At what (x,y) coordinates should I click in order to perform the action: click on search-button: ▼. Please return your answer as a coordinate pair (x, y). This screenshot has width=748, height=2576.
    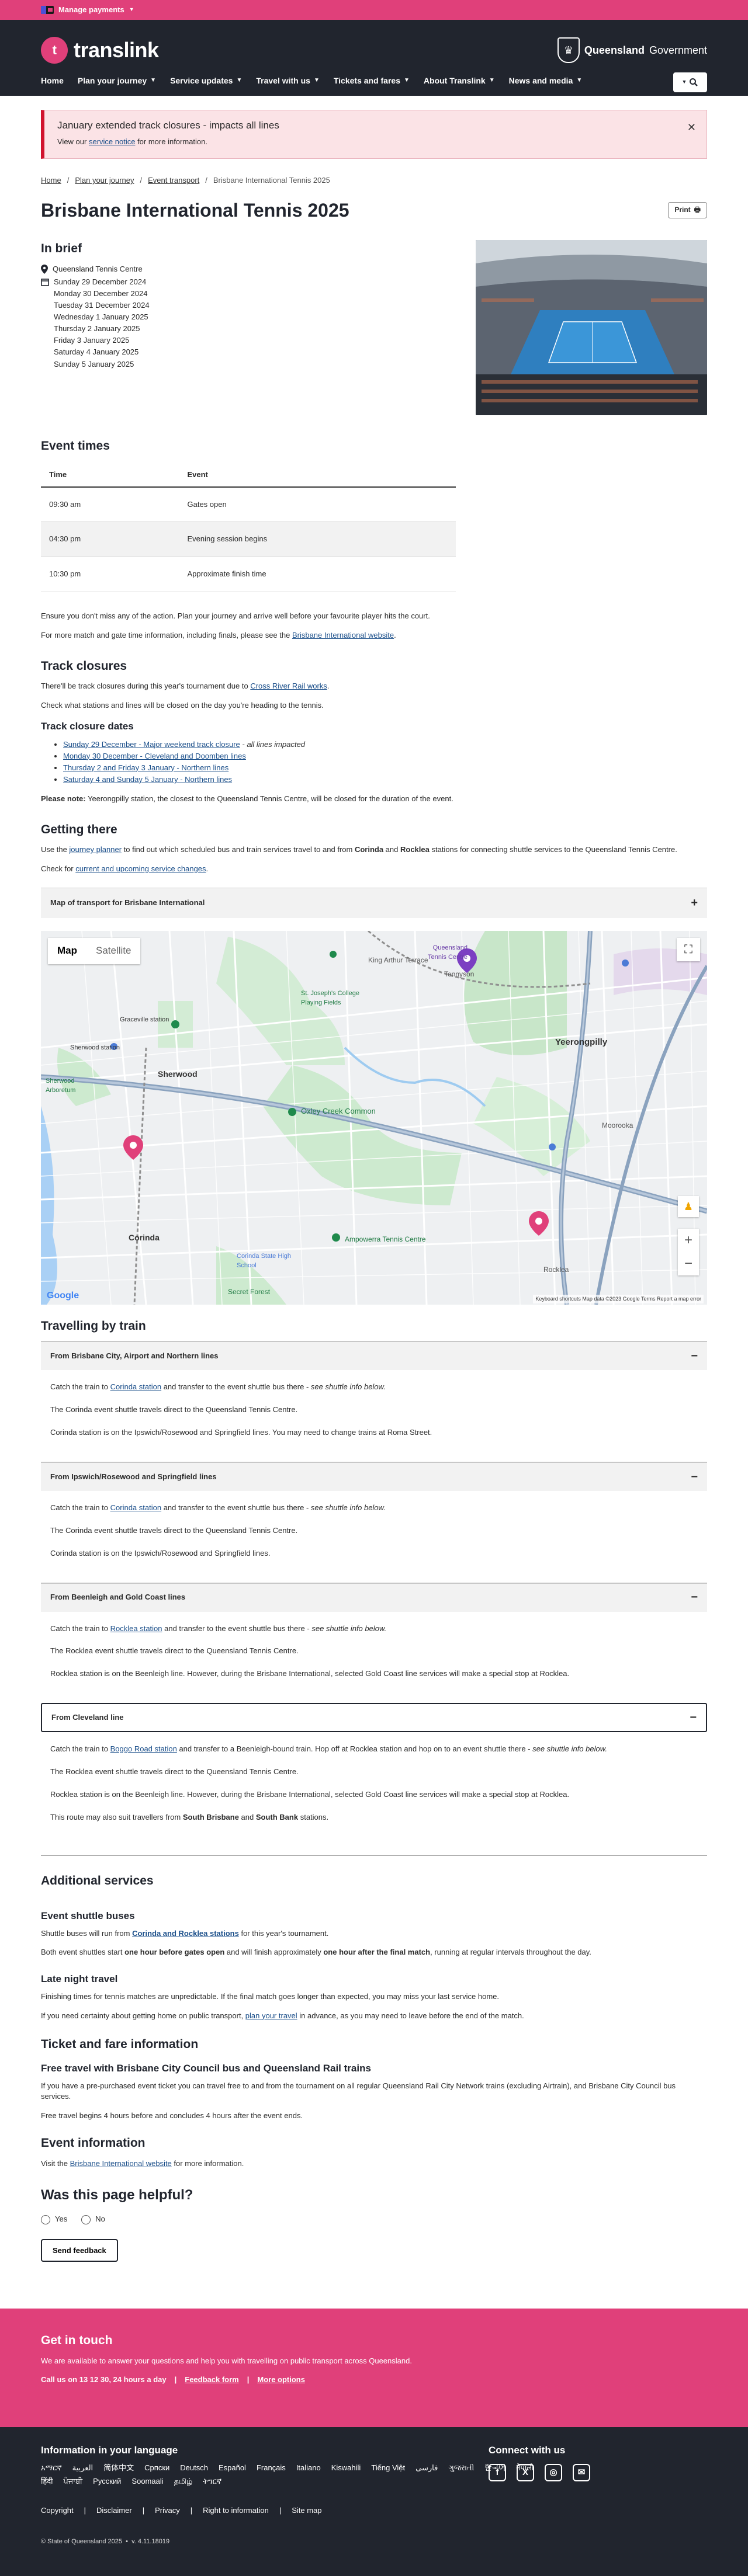
    Looking at the image, I should click on (690, 82).